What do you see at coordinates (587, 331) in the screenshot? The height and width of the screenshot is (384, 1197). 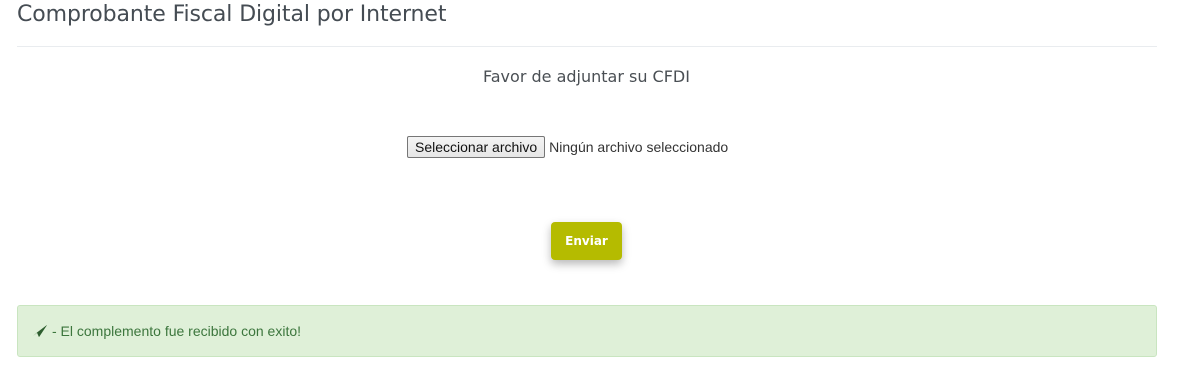 I see `success-alert: - El complemento fue recibido con exito!` at bounding box center [587, 331].